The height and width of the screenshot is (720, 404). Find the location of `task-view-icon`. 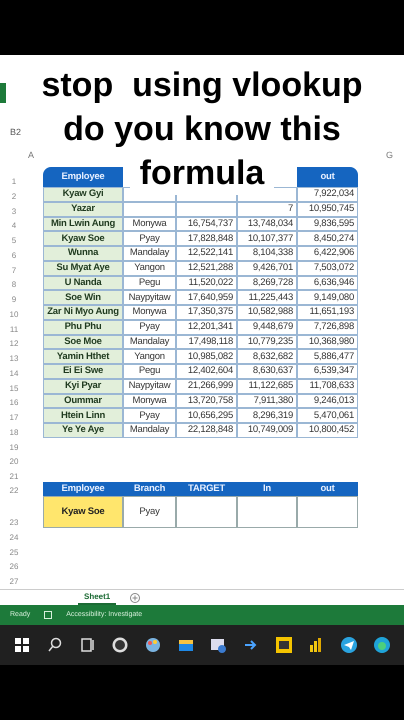

task-view-icon is located at coordinates (87, 645).